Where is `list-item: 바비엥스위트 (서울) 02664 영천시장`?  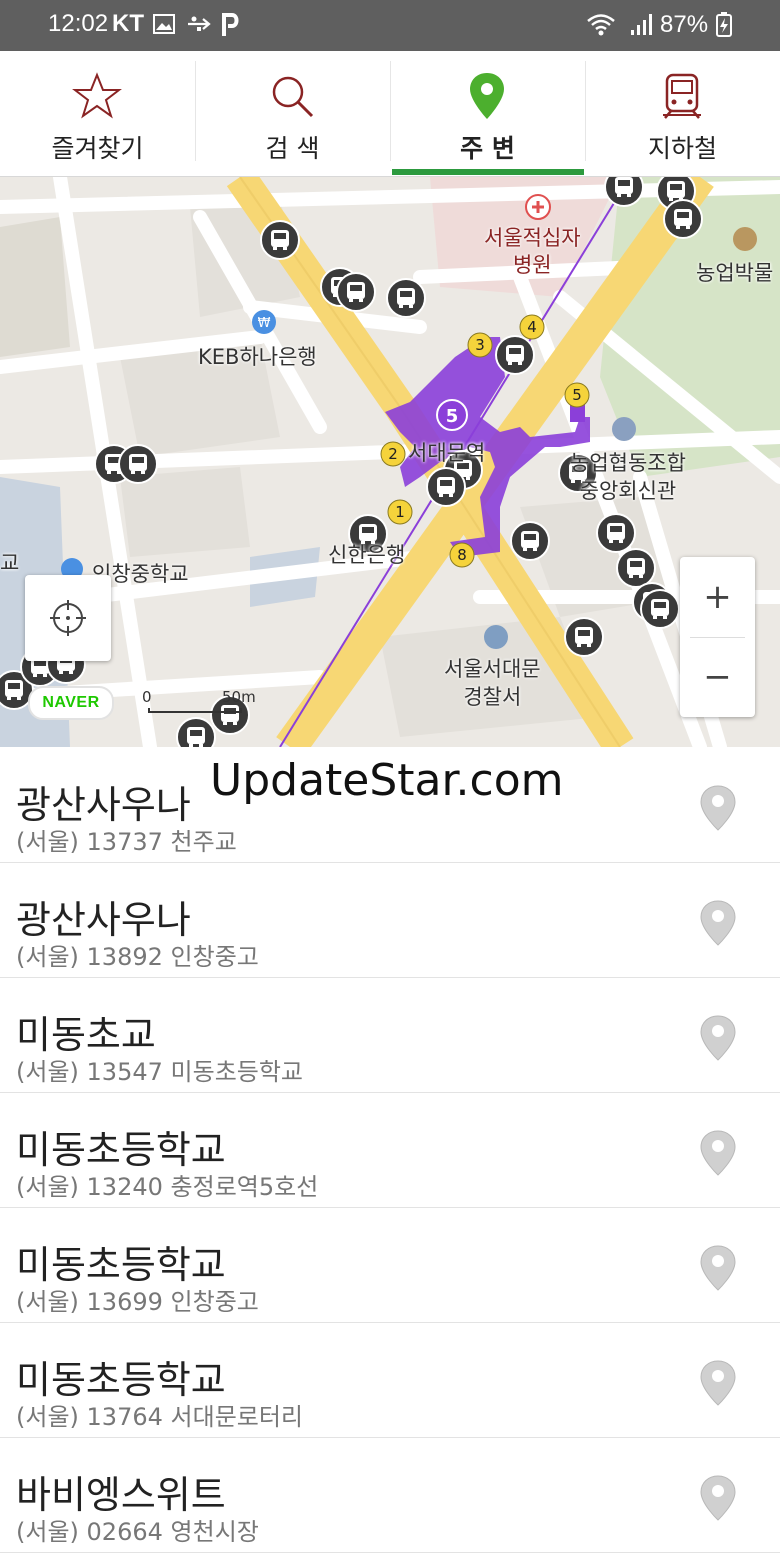 list-item: 바비엥스위트 (서울) 02664 영천시장 is located at coordinates (390, 1495).